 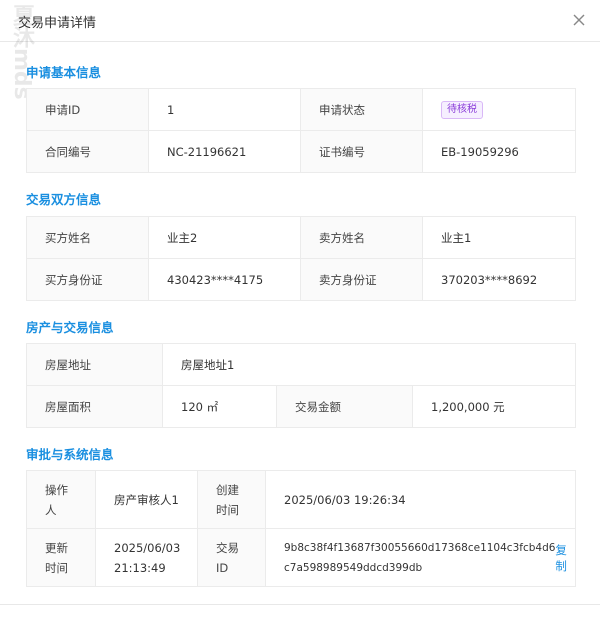 I want to click on operator-label: 操作 人, so click(x=61, y=499).